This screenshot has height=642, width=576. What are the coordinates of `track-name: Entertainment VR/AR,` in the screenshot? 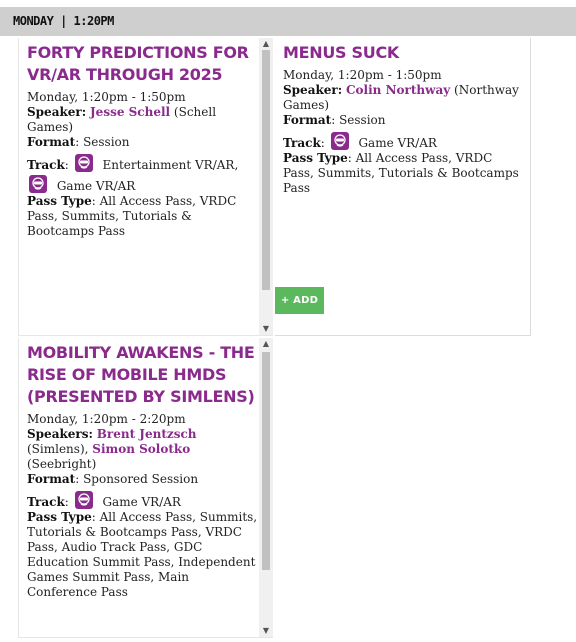 It's located at (170, 165).